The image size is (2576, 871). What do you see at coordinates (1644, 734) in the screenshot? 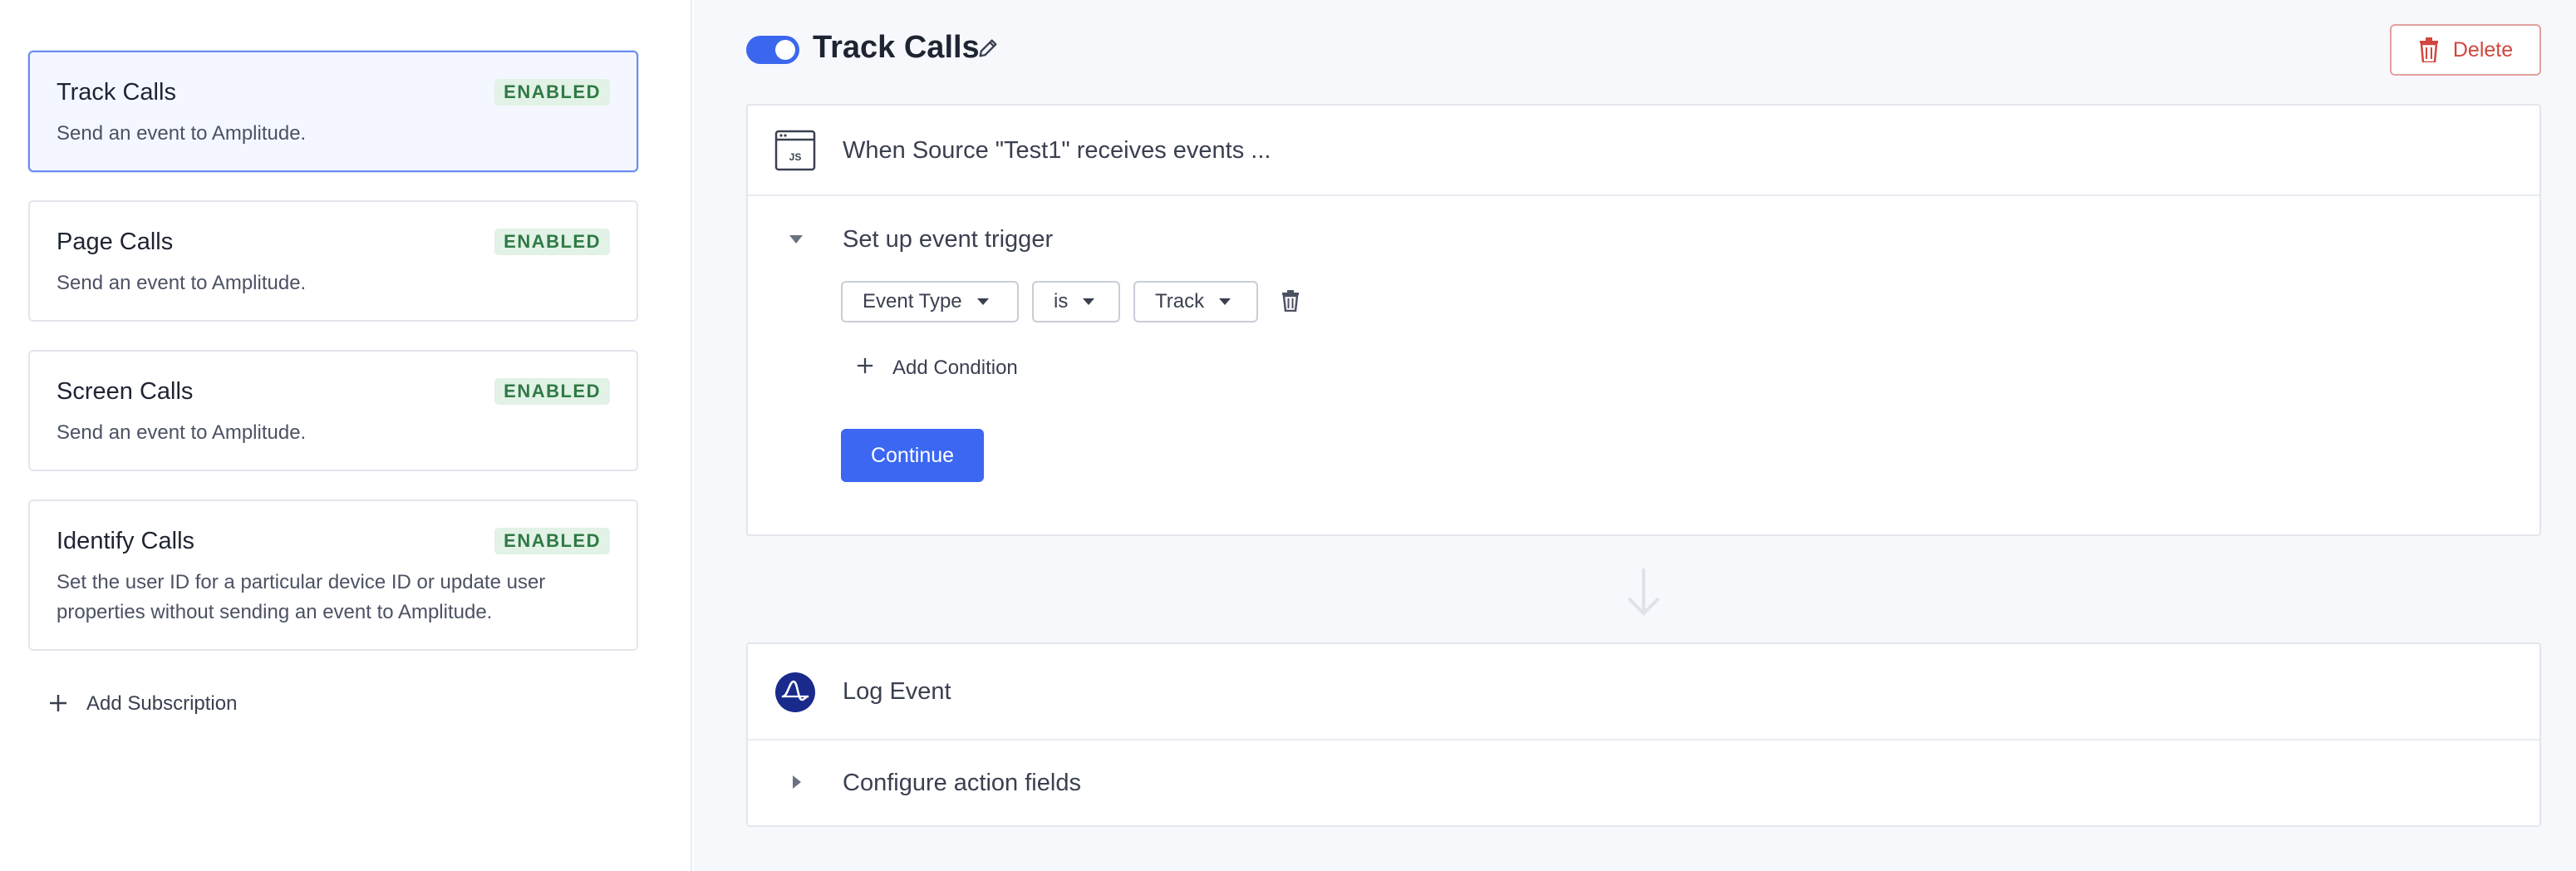
I see `action-panel: Log Event Configure action fields` at bounding box center [1644, 734].